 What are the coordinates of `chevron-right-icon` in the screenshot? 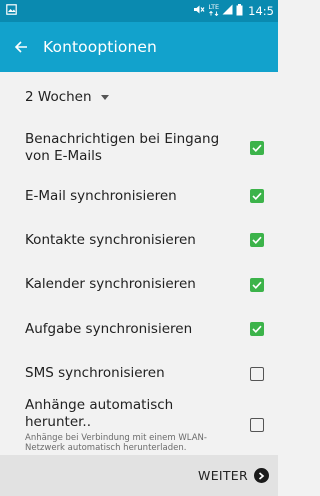 It's located at (261, 475).